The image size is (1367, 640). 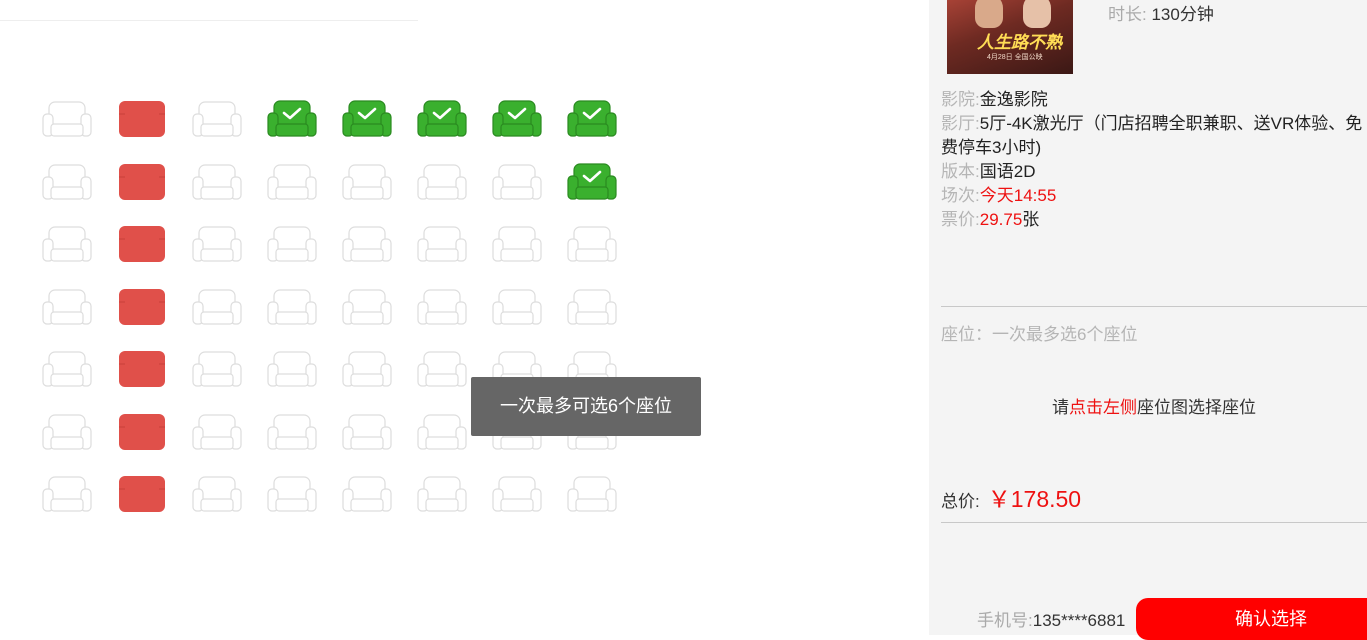 I want to click on phone-number: 手机号:135****6881, so click(x=1051, y=618).